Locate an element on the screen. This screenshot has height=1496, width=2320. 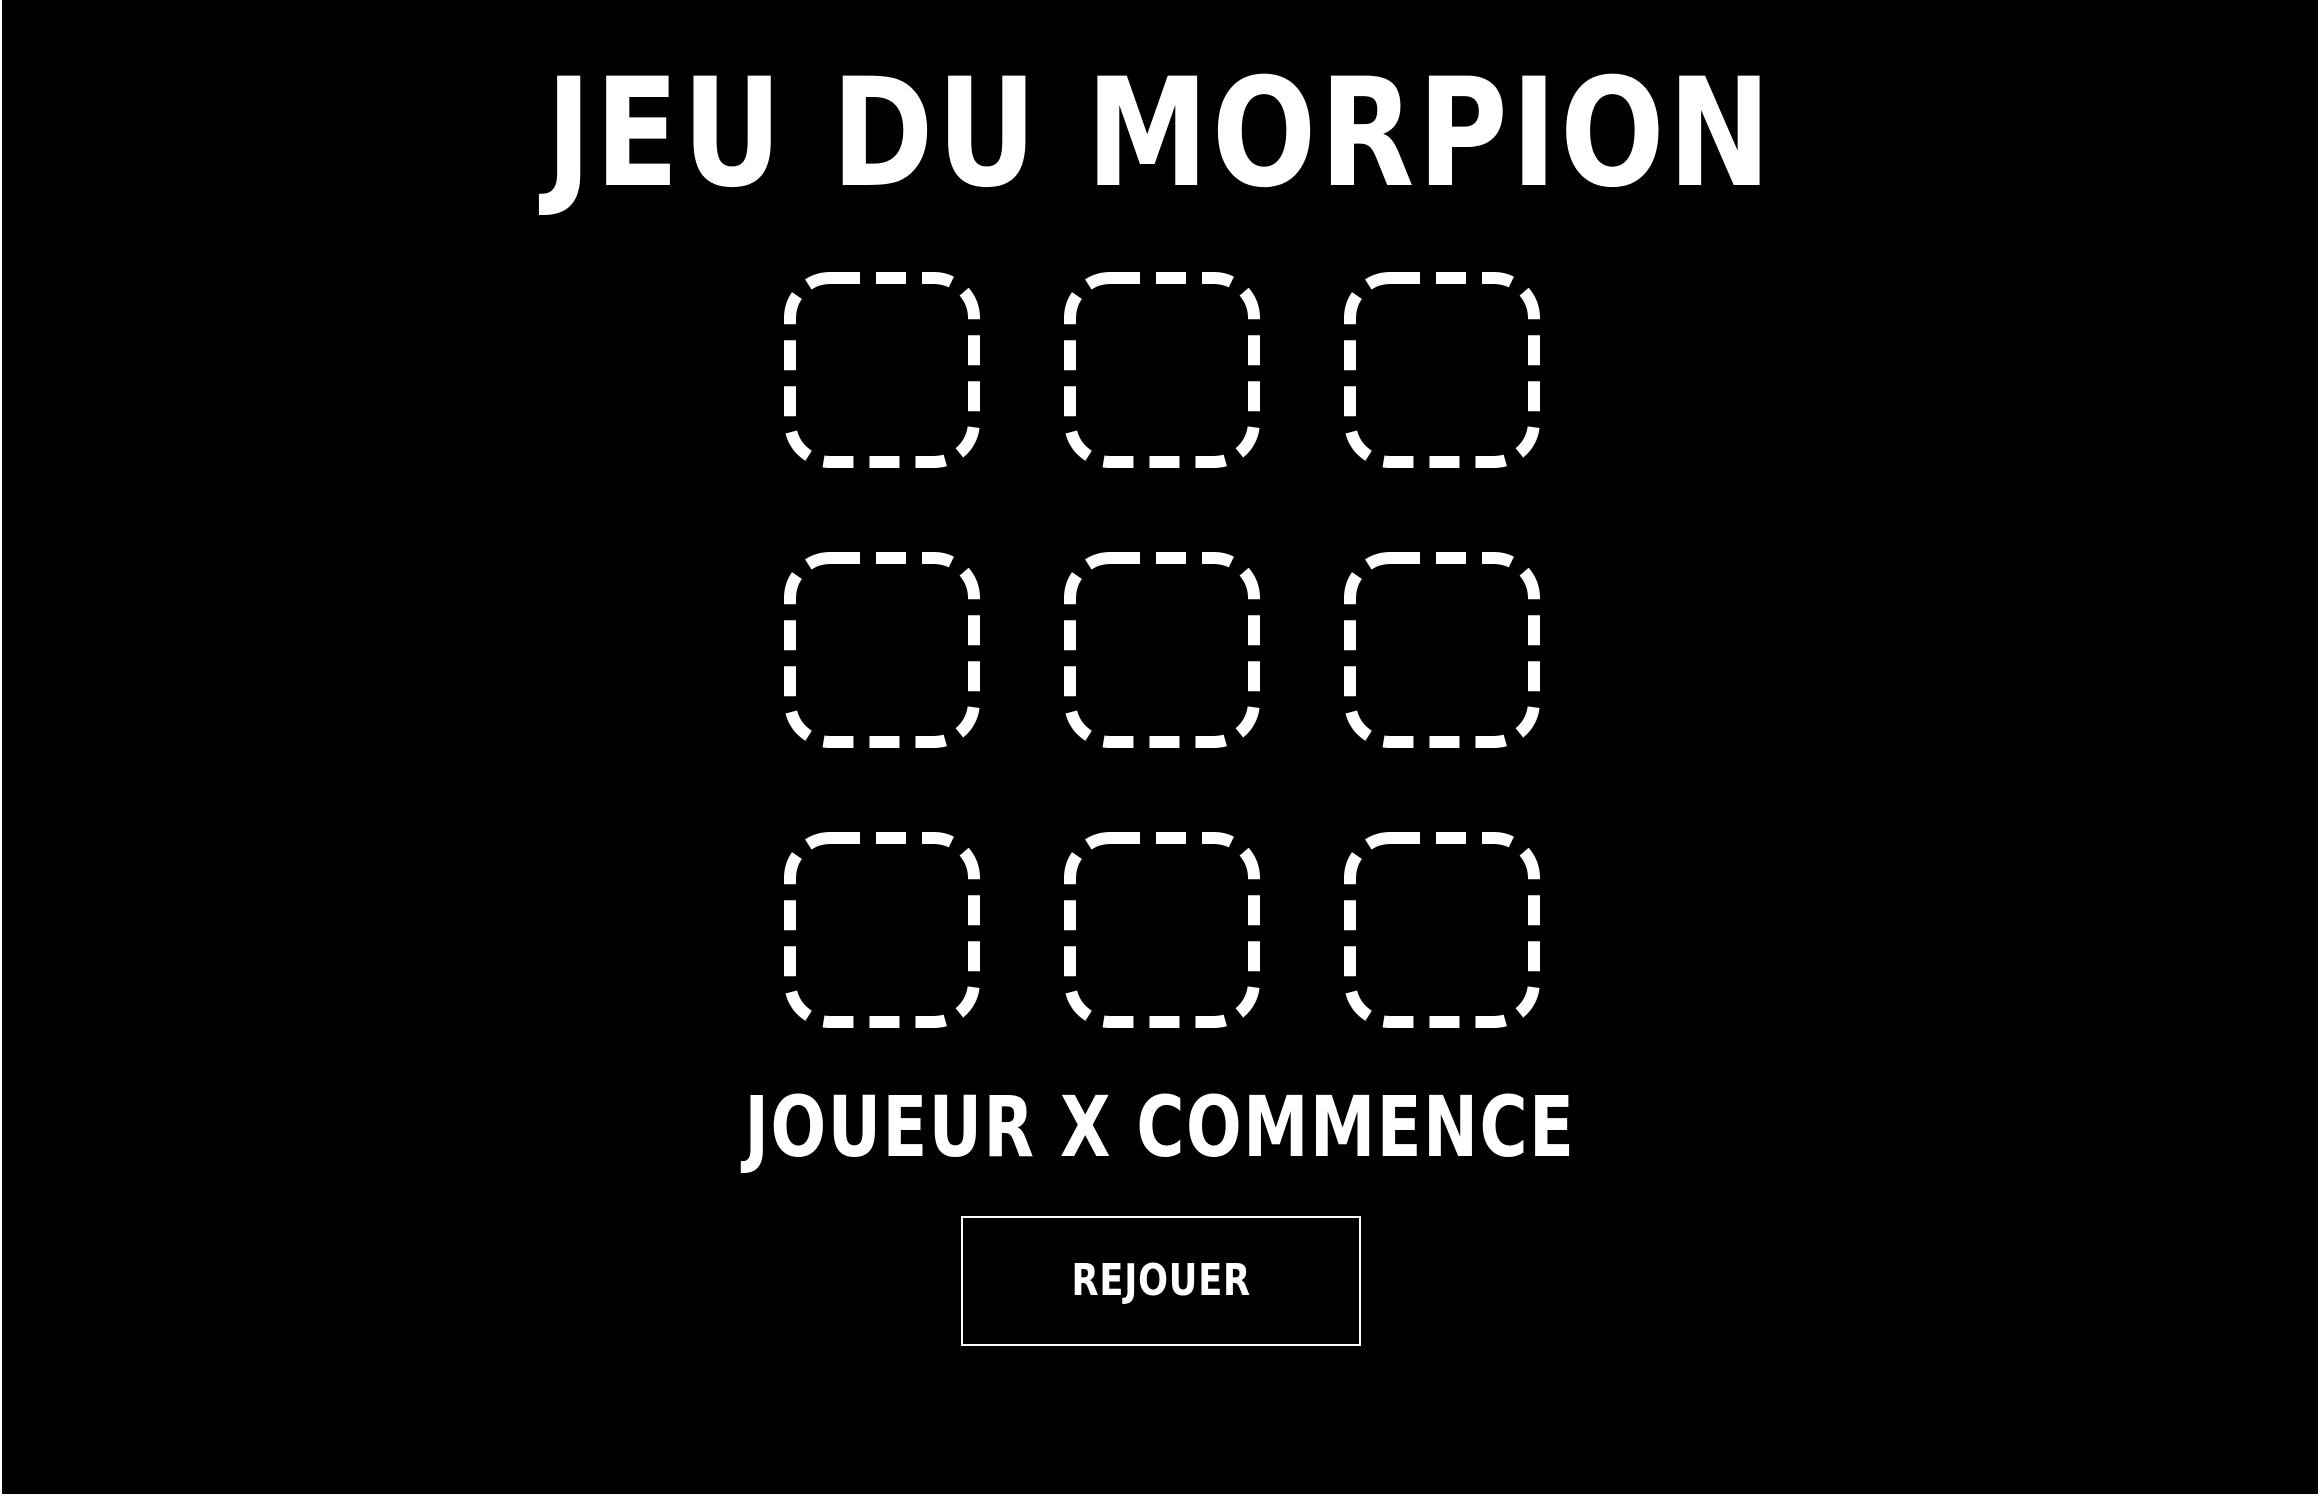
replay-button-label: REJOUER is located at coordinates (1161, 1280).